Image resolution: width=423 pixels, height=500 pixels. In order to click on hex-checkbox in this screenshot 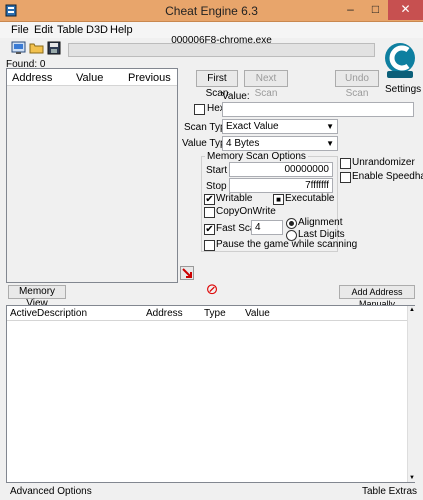, I will do `click(199, 109)`.